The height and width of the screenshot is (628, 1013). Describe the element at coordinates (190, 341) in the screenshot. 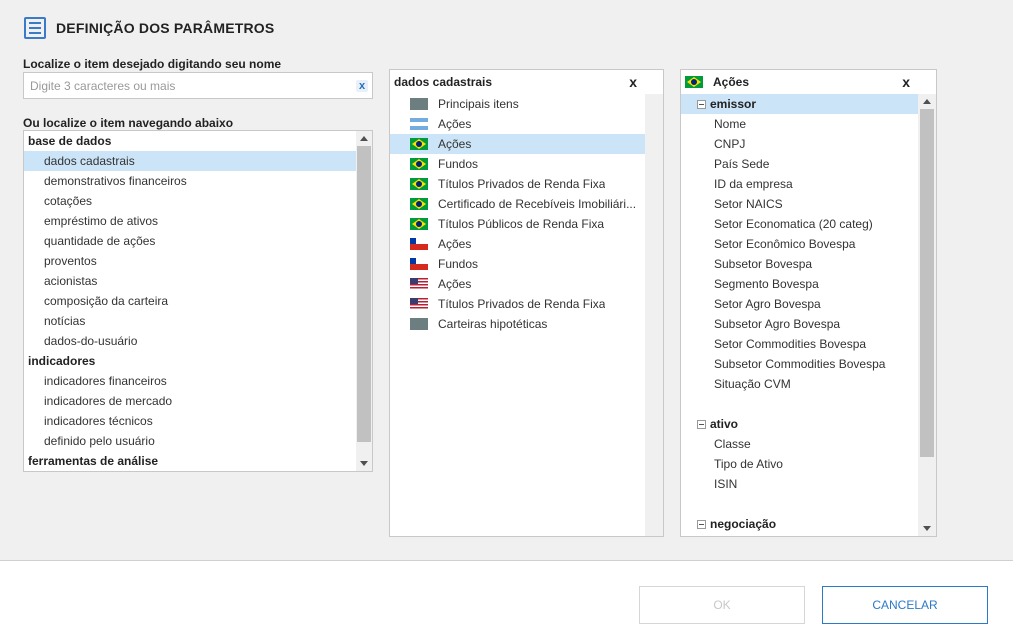

I see `tree-item: dados-do-usuário` at that location.